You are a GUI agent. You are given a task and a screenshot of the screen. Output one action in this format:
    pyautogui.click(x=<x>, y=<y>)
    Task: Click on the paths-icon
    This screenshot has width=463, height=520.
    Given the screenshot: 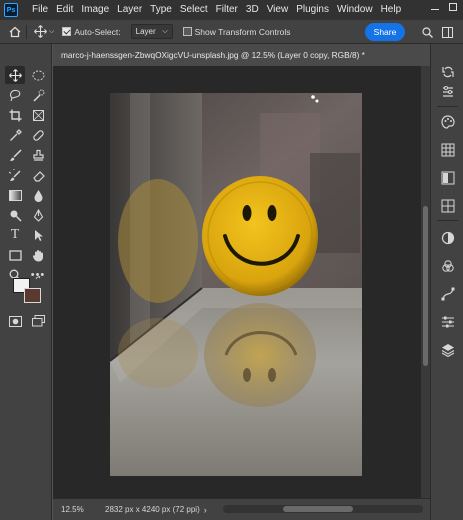 What is the action you would take?
    pyautogui.click(x=447, y=293)
    